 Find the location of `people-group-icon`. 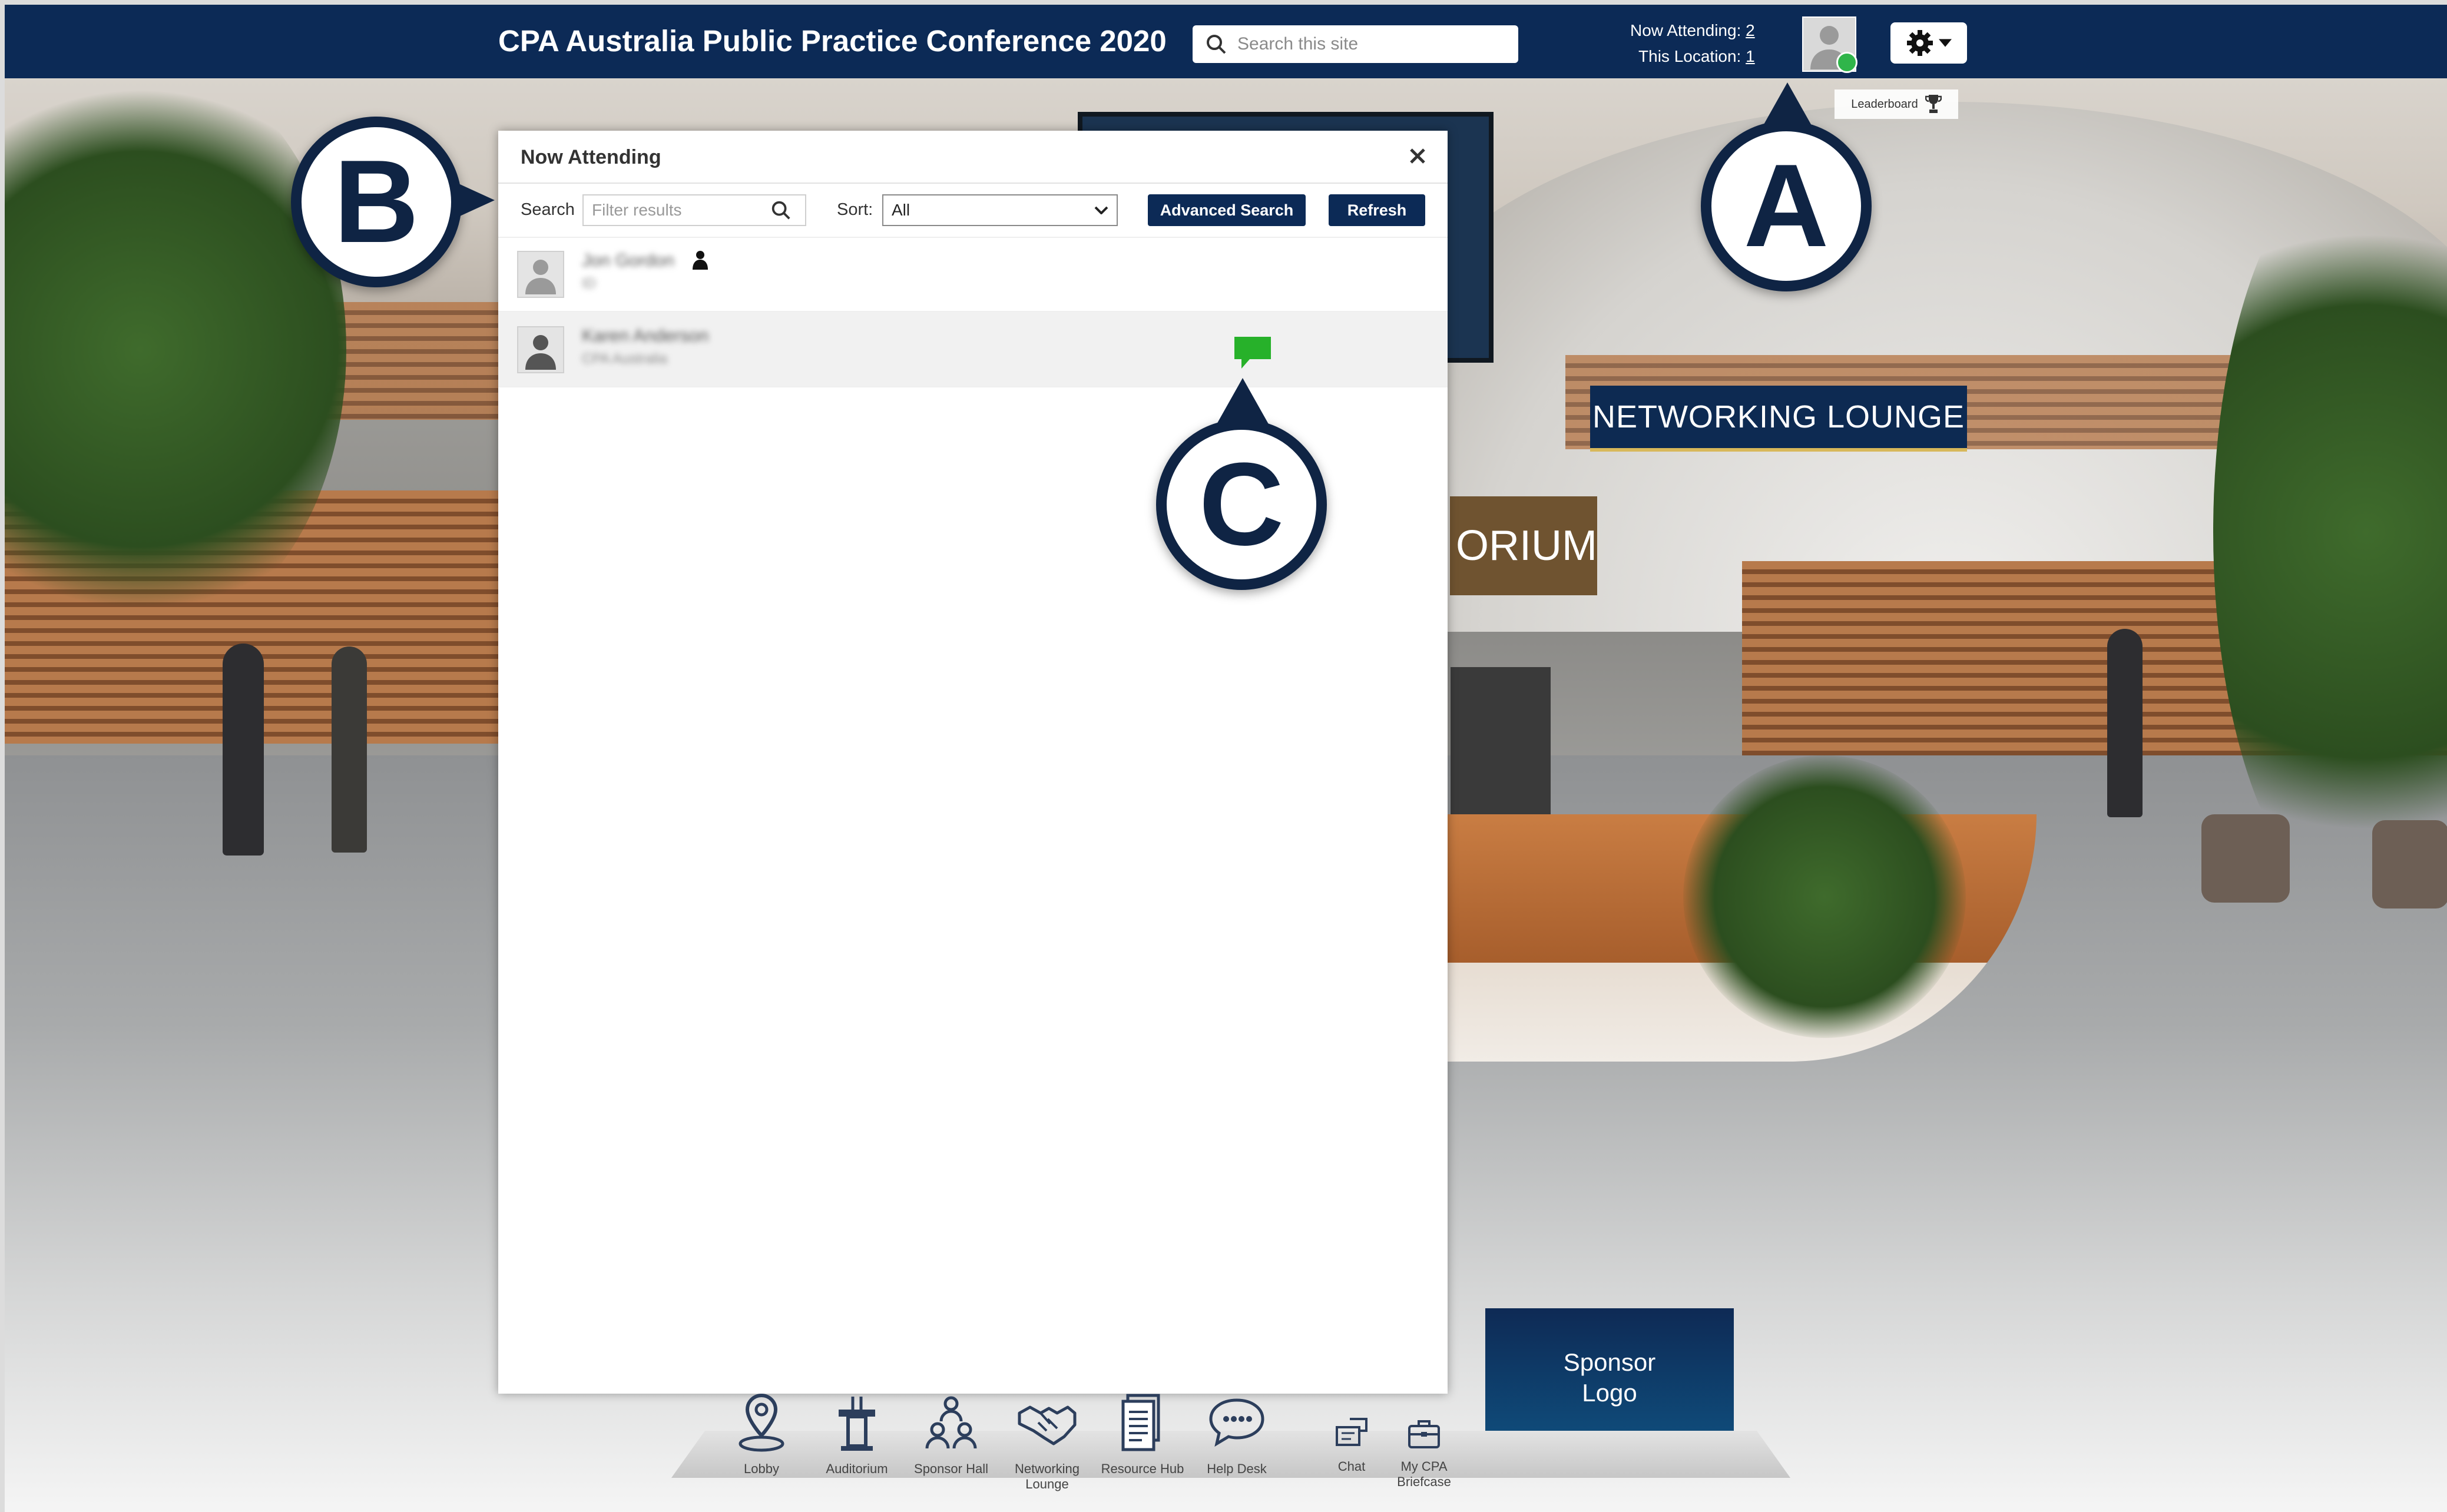

people-group-icon is located at coordinates (951, 1422).